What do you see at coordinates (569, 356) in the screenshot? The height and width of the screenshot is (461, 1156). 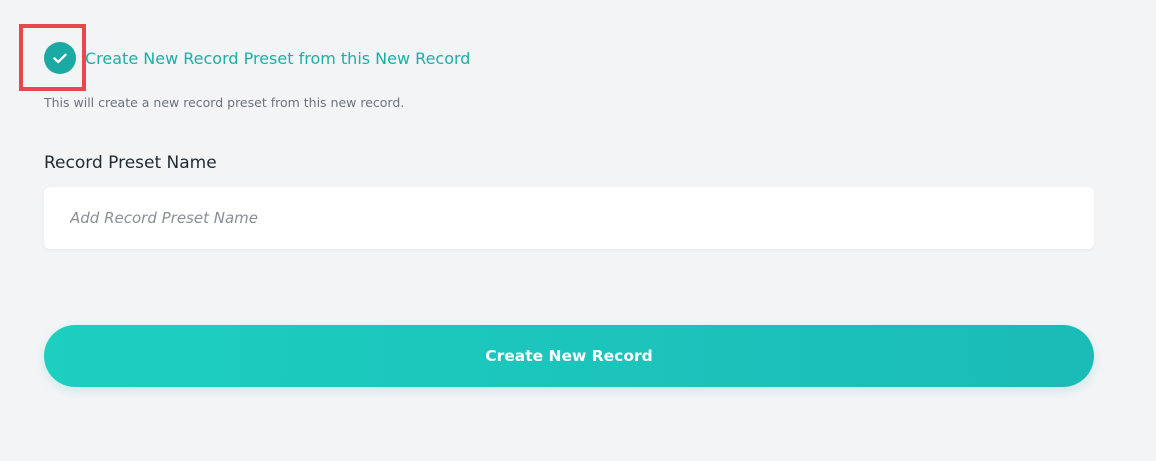 I see `create-new-record-button: Create New Record` at bounding box center [569, 356].